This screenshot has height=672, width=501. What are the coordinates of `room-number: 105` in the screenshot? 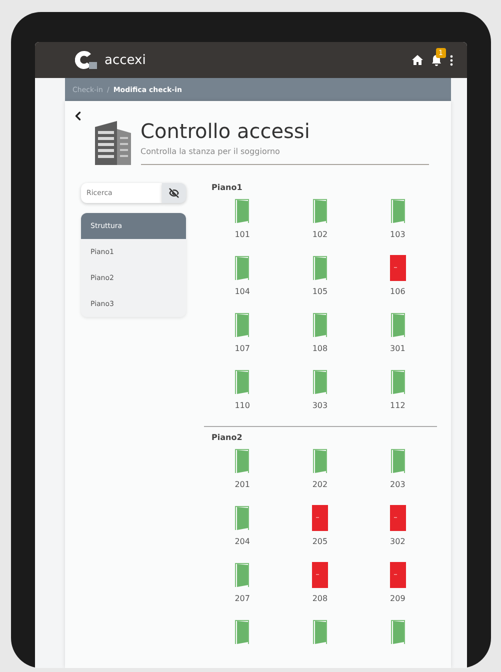 It's located at (320, 291).